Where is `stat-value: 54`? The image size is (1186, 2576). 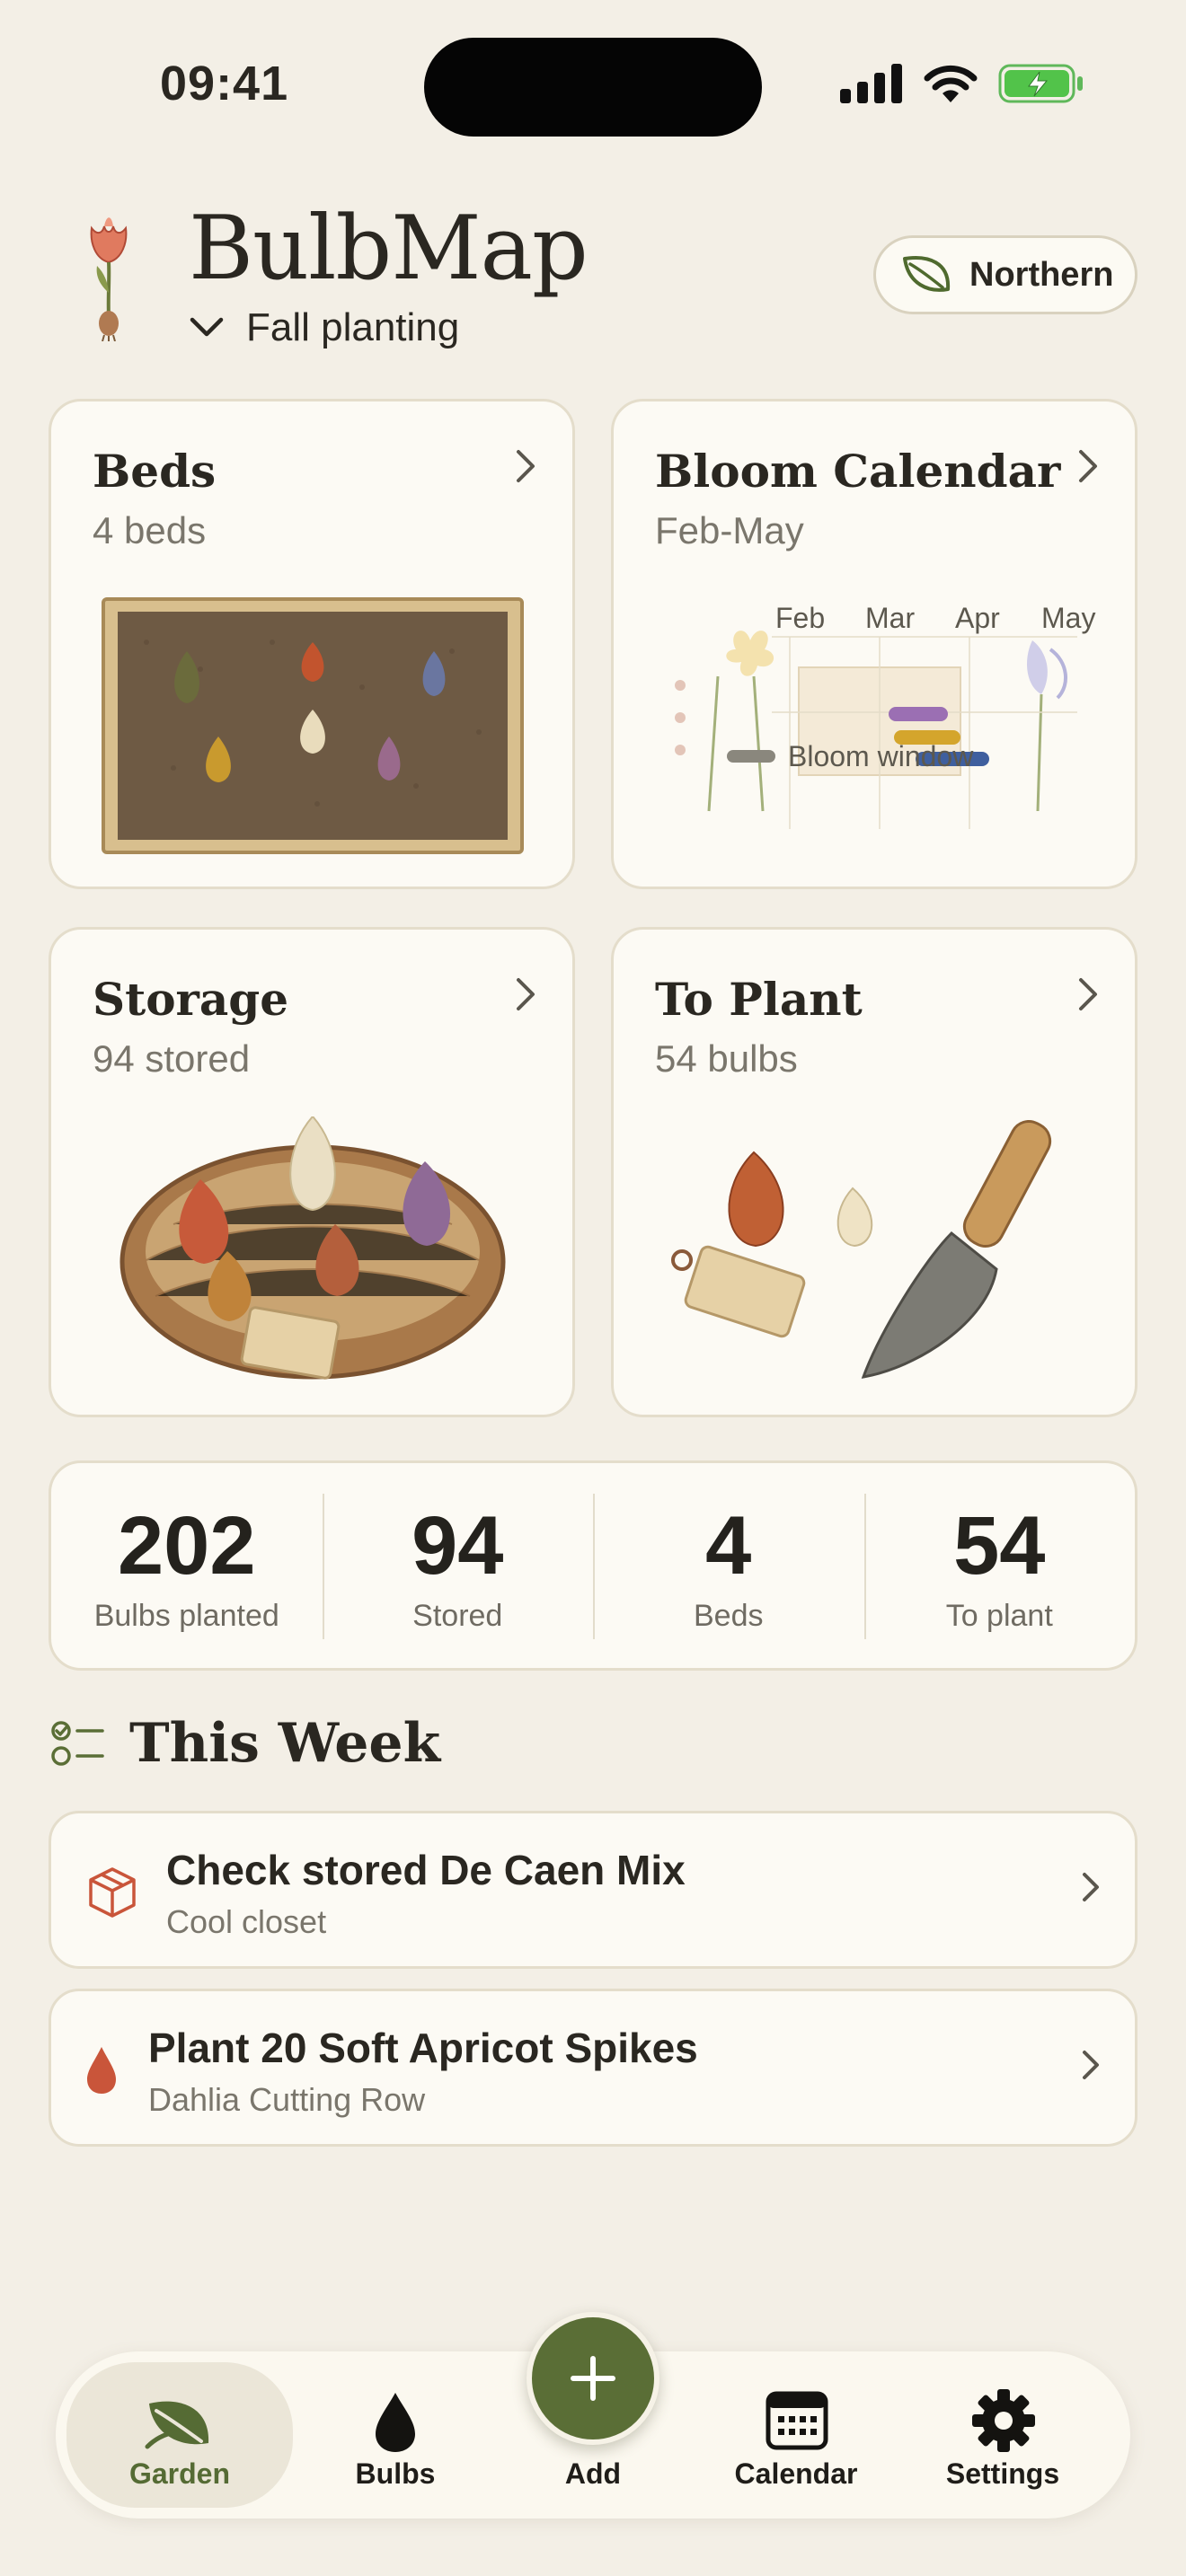 stat-value: 54 is located at coordinates (999, 1546).